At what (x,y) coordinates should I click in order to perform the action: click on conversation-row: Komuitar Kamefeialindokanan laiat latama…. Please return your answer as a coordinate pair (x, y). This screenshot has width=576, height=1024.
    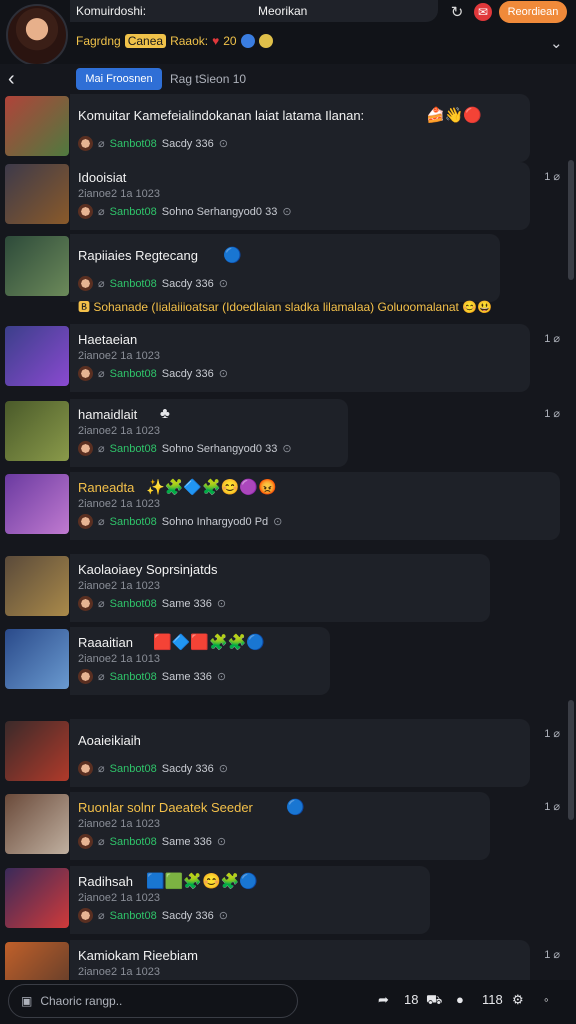
    Looking at the image, I should click on (284, 128).